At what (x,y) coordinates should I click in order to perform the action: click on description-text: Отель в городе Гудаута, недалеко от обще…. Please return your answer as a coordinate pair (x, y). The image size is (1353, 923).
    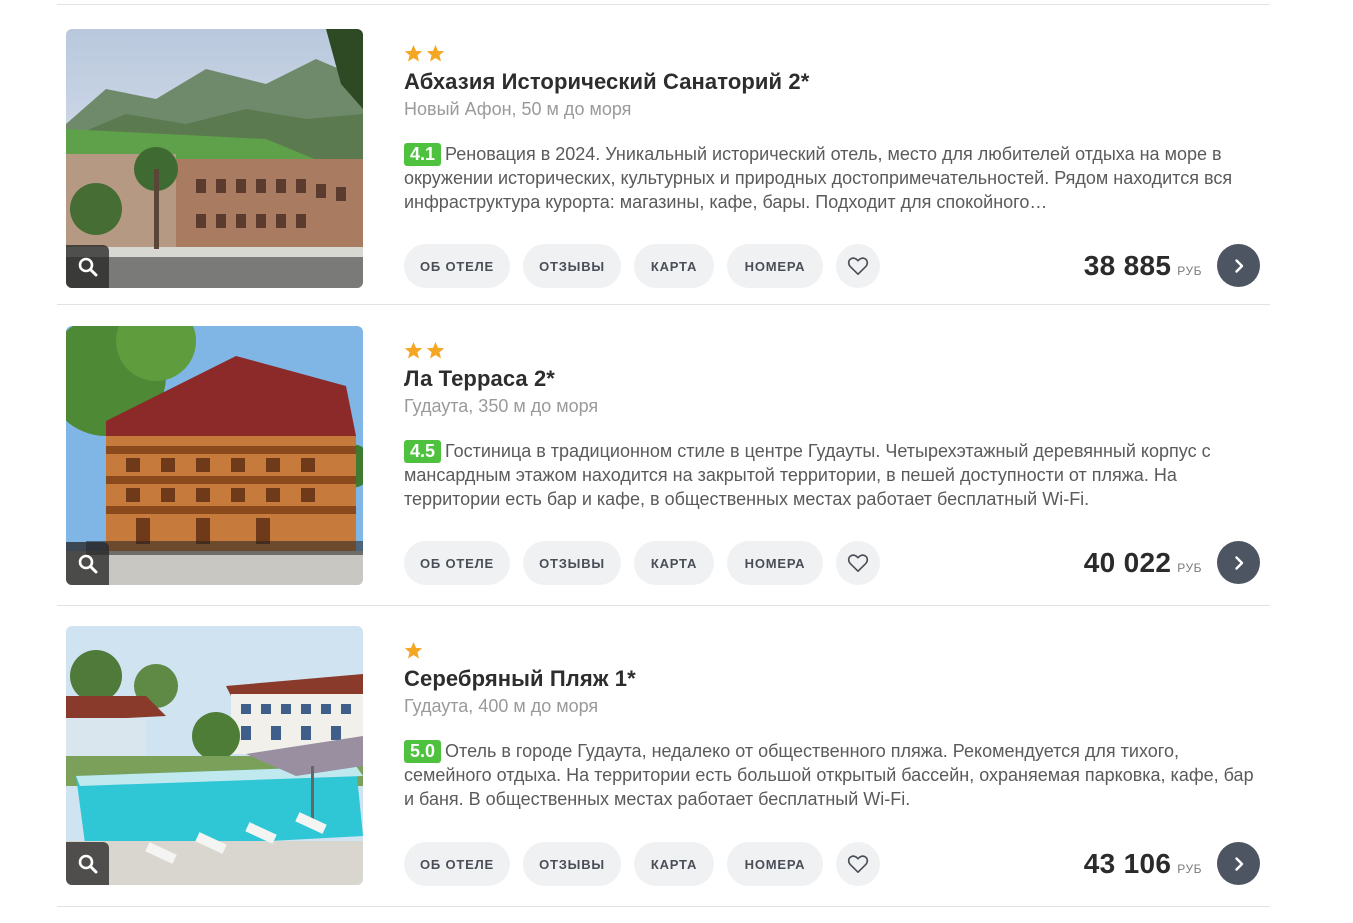
    Looking at the image, I should click on (829, 775).